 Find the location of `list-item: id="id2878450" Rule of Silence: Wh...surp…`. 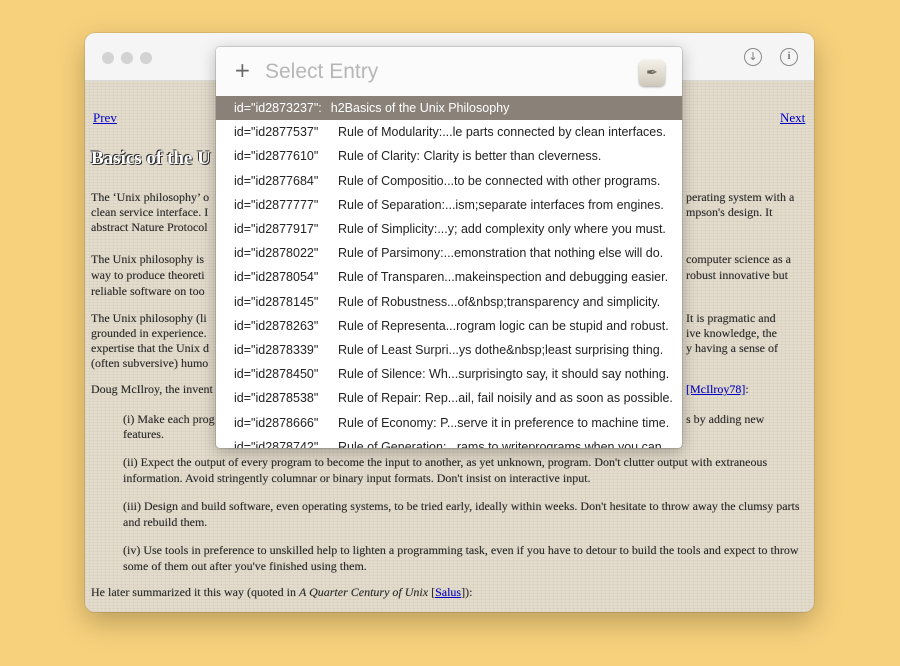

list-item: id="id2878450" Rule of Silence: Wh...surp… is located at coordinates (449, 374).